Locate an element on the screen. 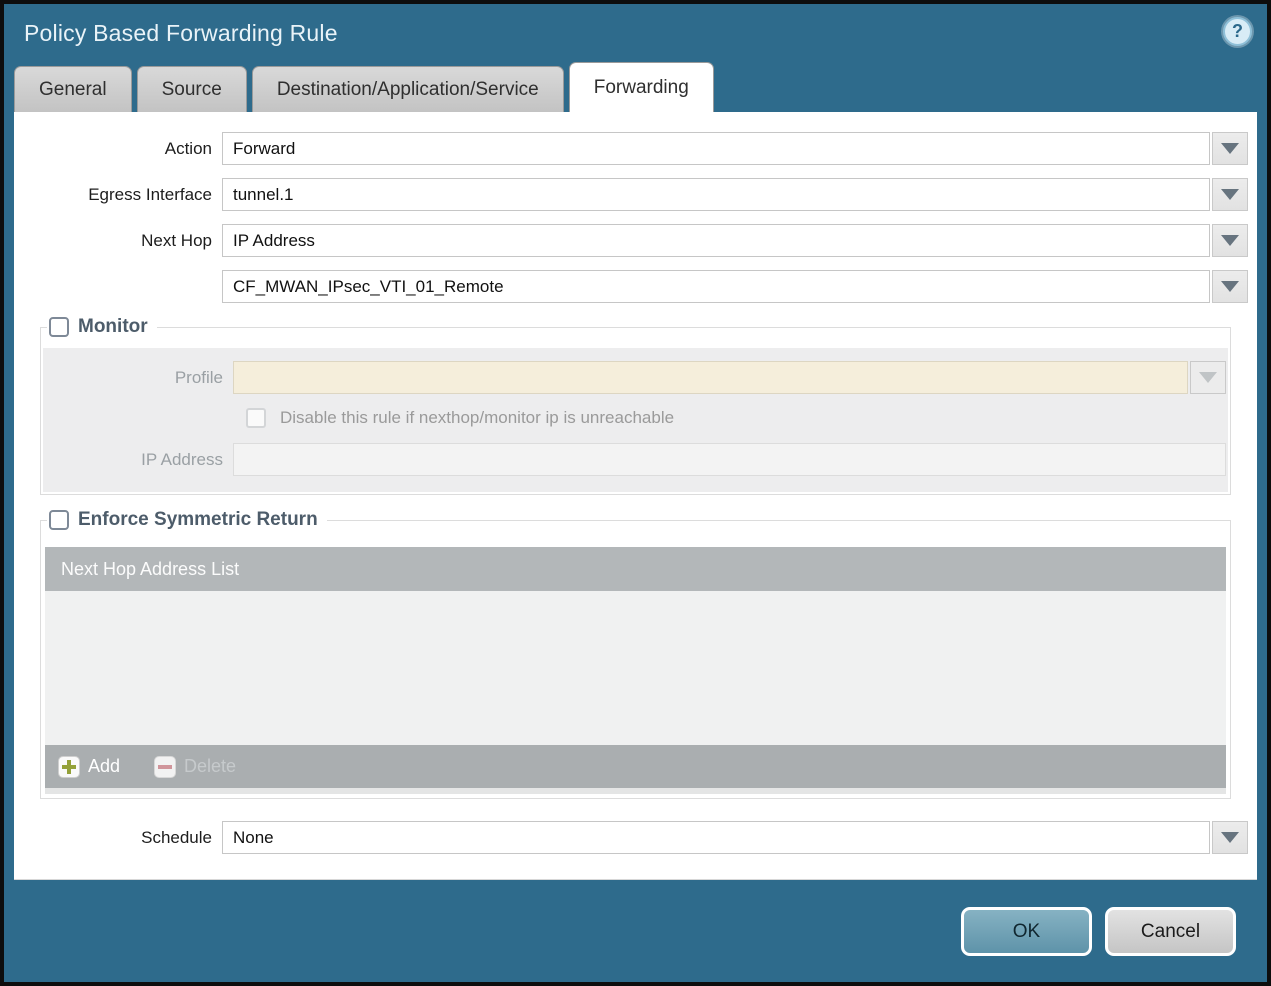 Image resolution: width=1271 pixels, height=986 pixels. delete-button-label: Delete is located at coordinates (210, 766).